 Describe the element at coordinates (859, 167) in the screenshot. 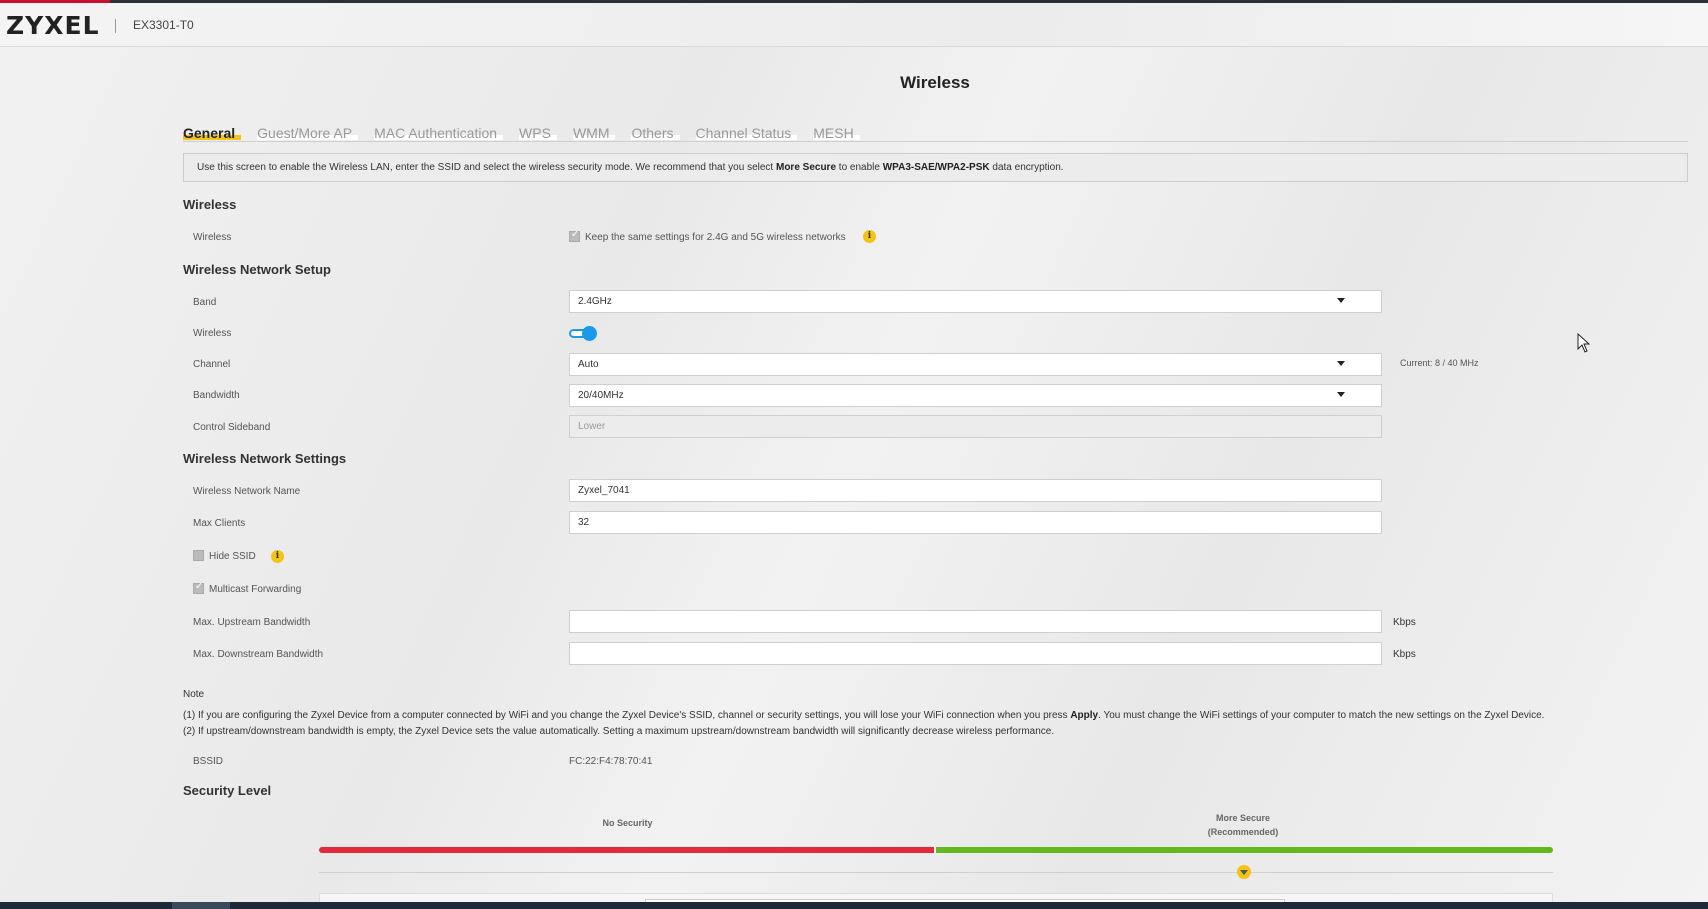

I see `info-text-mid: to enable` at that location.